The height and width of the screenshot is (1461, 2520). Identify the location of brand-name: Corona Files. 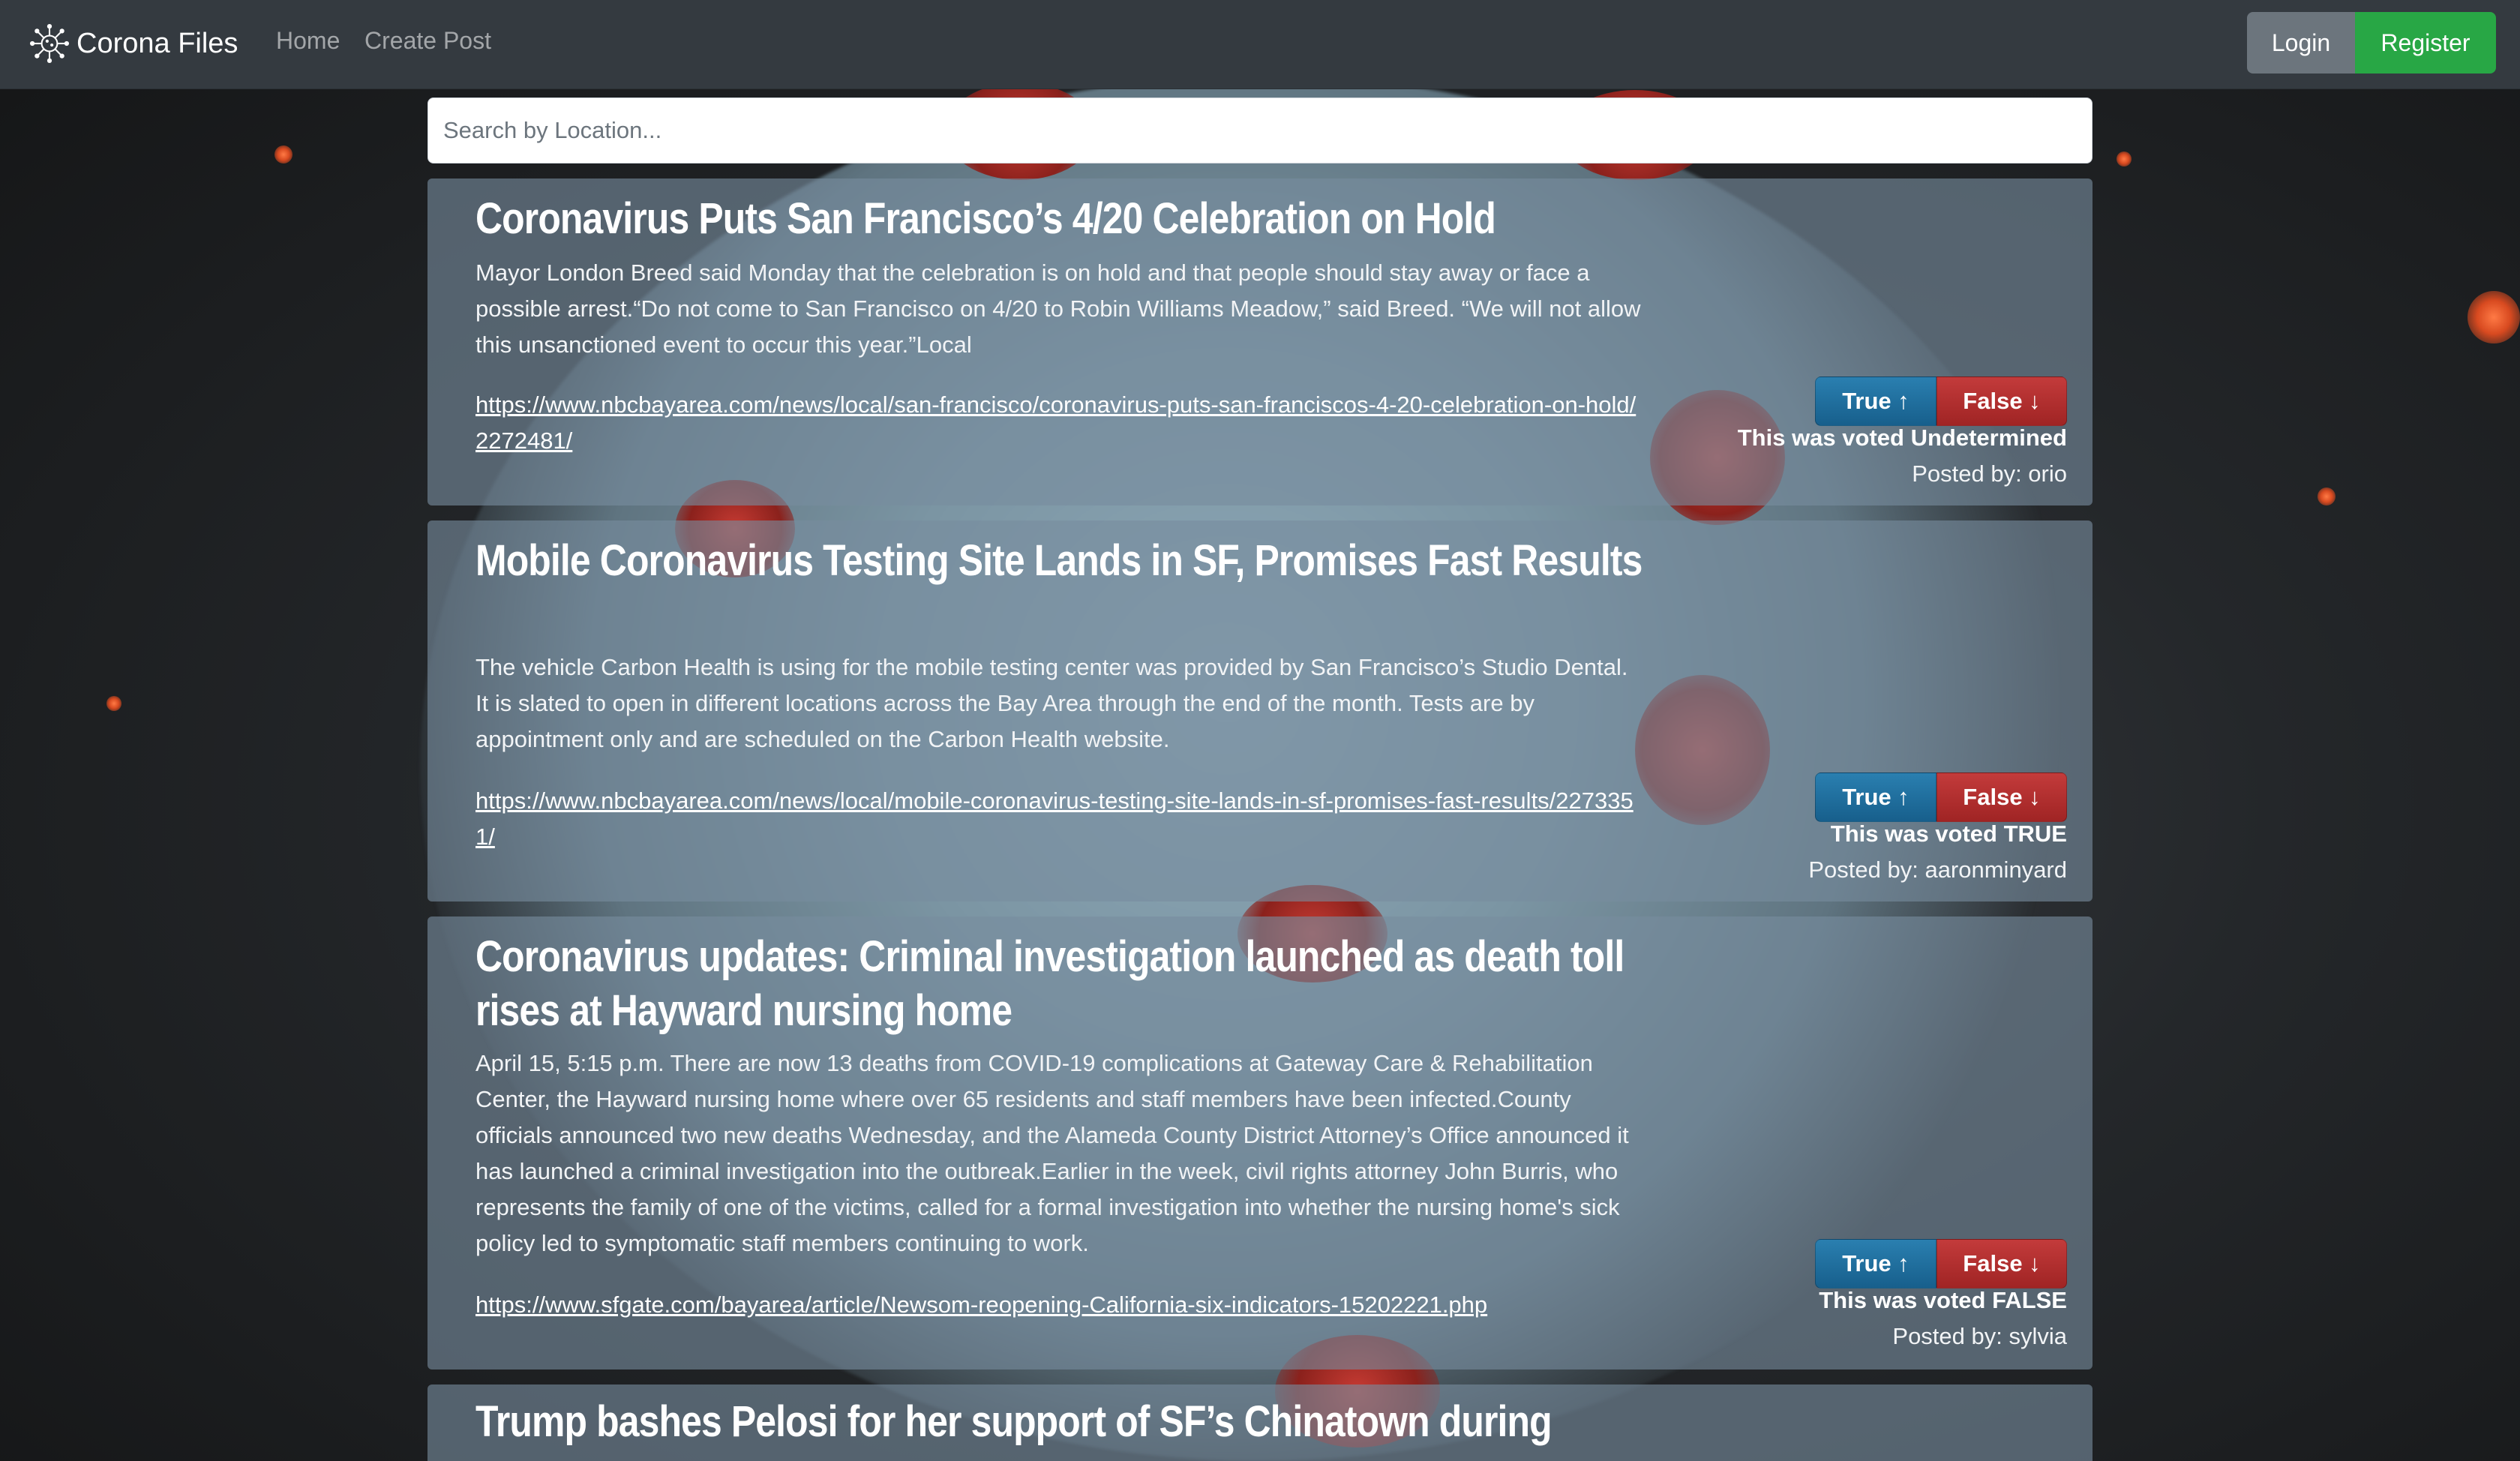
(157, 43).